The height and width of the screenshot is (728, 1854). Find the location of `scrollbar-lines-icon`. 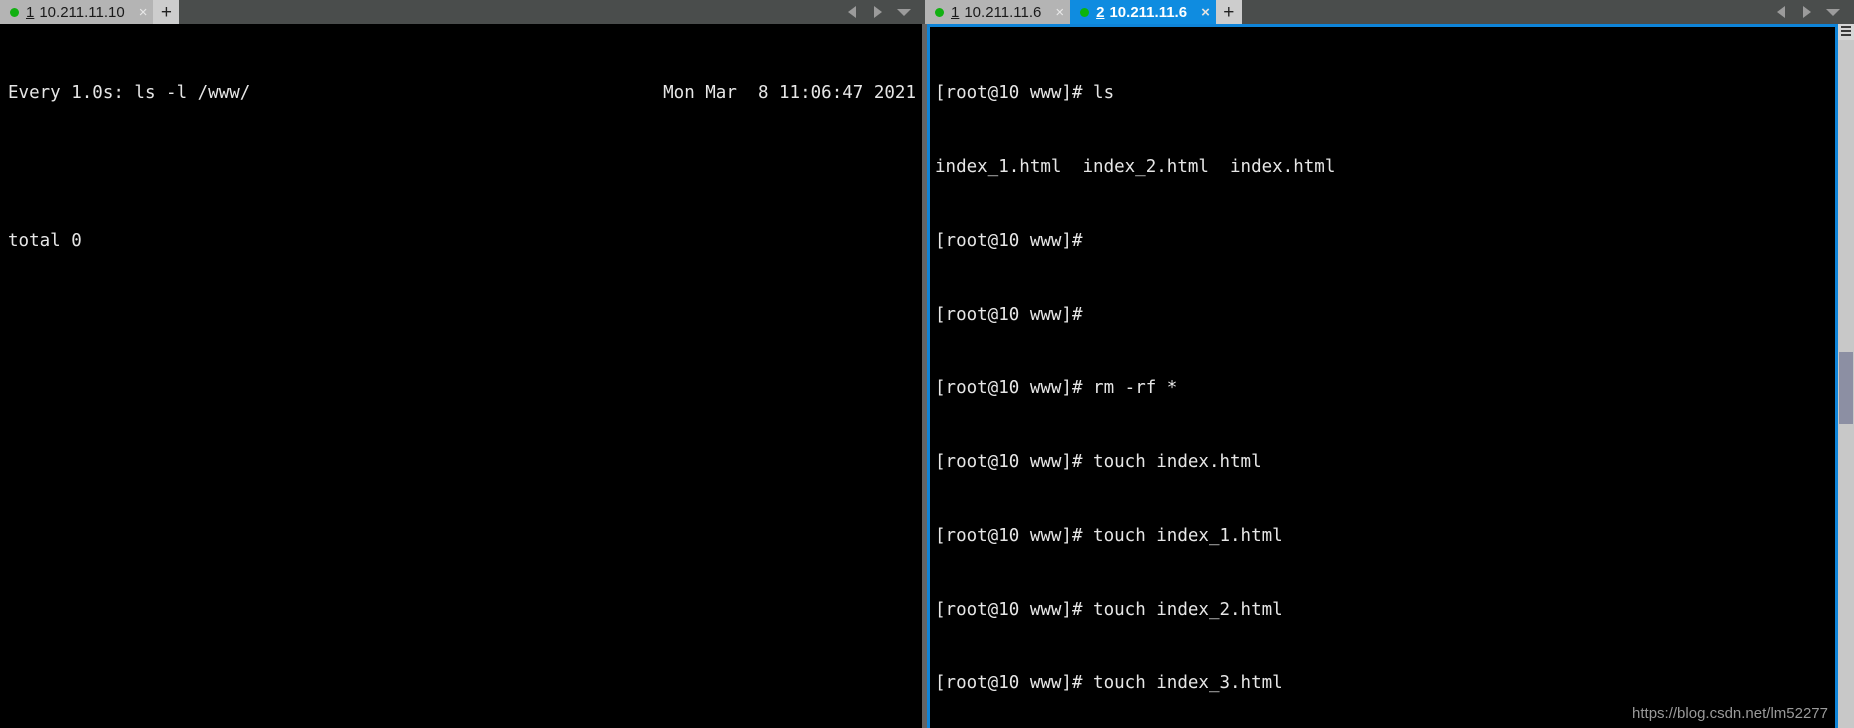

scrollbar-lines-icon is located at coordinates (1846, 32).